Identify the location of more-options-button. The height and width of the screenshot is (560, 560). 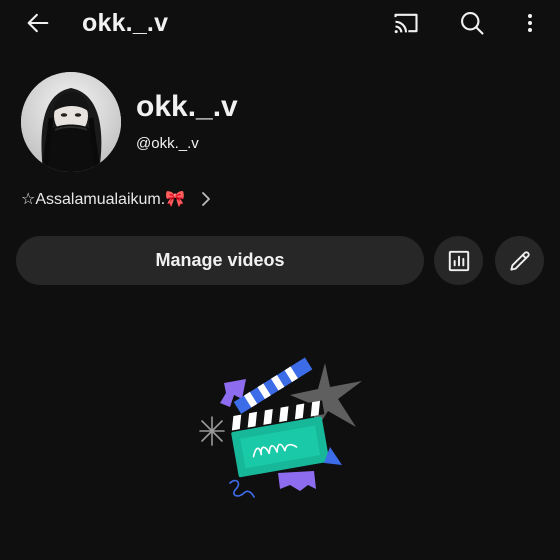
(530, 23).